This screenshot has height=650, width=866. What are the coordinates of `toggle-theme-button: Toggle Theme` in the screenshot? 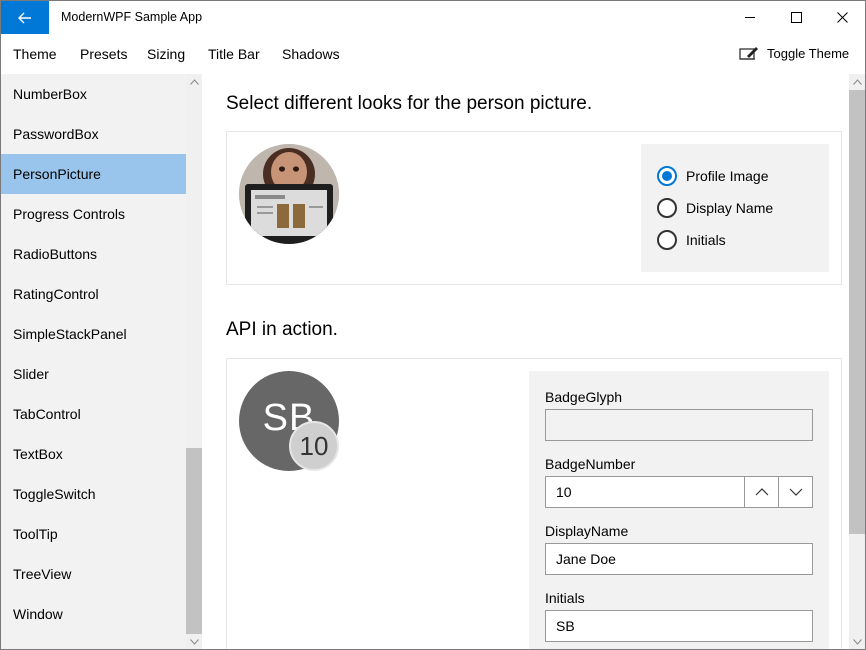 It's located at (794, 53).